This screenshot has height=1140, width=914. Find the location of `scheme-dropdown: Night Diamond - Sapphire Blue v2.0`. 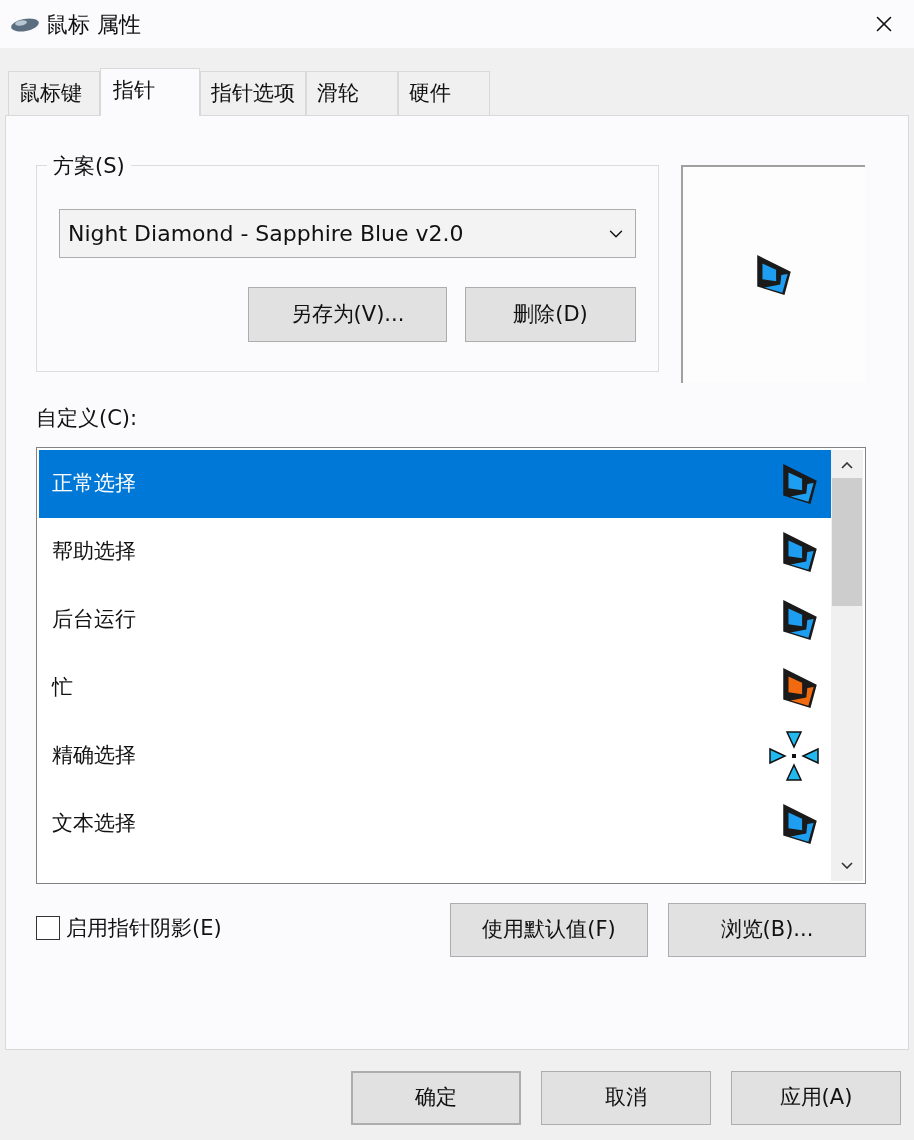

scheme-dropdown: Night Diamond - Sapphire Blue v2.0 is located at coordinates (347, 233).